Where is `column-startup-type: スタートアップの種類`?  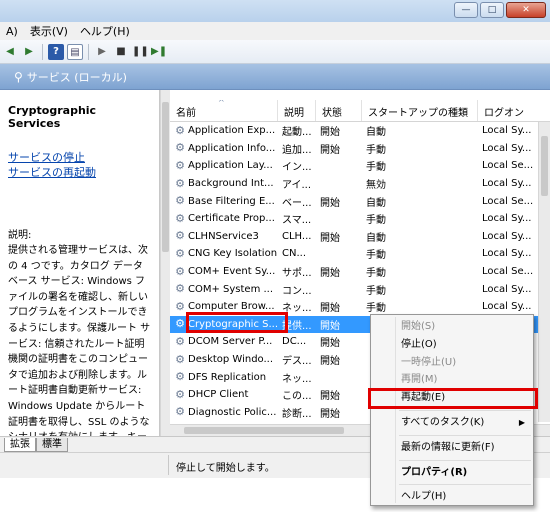 column-startup-type: スタートアップの種類 is located at coordinates (420, 110).